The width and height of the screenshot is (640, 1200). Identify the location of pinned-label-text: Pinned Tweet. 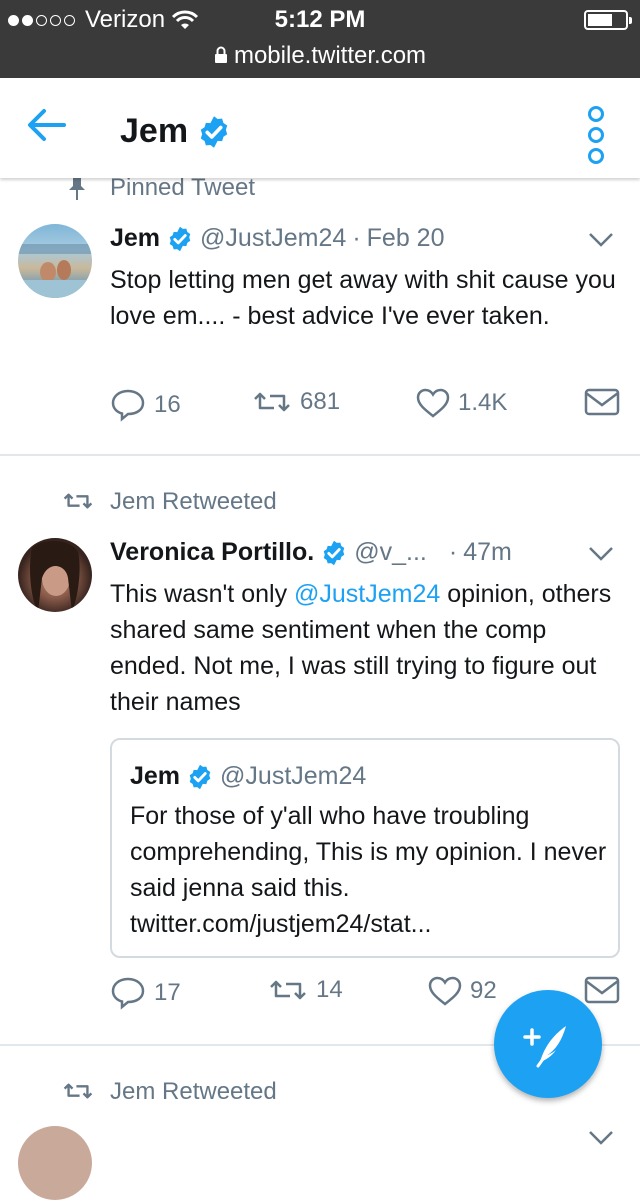
(182, 187).